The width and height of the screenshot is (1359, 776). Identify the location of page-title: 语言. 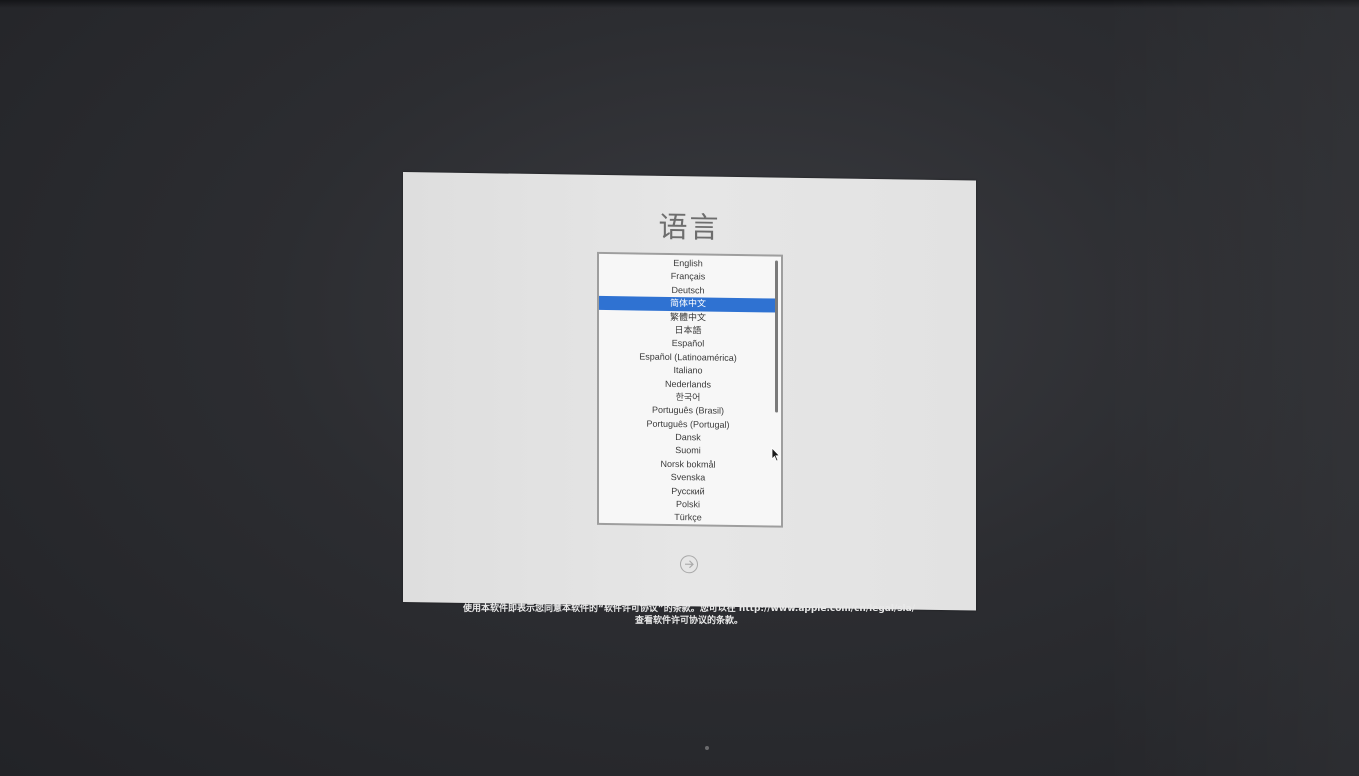
(689, 227).